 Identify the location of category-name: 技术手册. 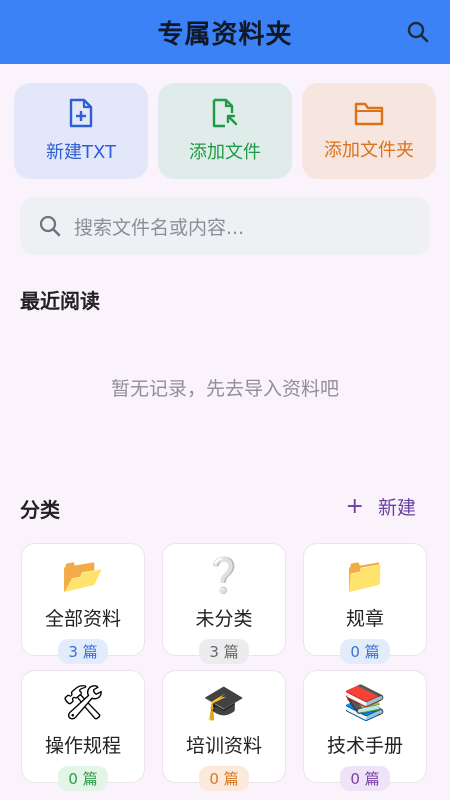
(364, 746).